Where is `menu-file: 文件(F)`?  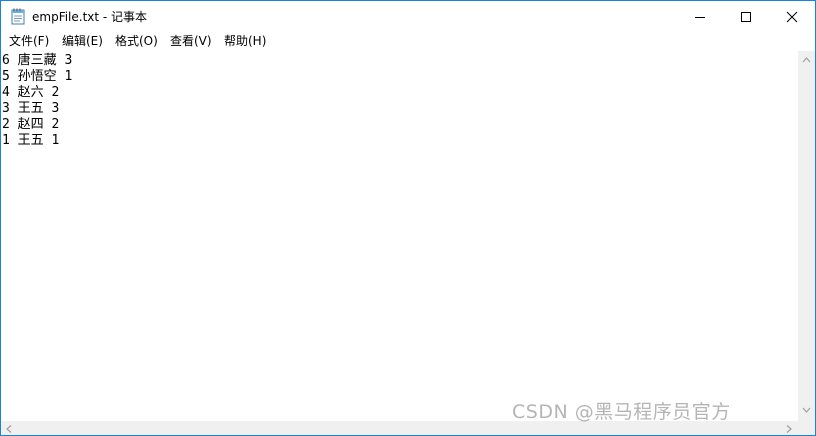 menu-file: 文件(F) is located at coordinates (29, 41).